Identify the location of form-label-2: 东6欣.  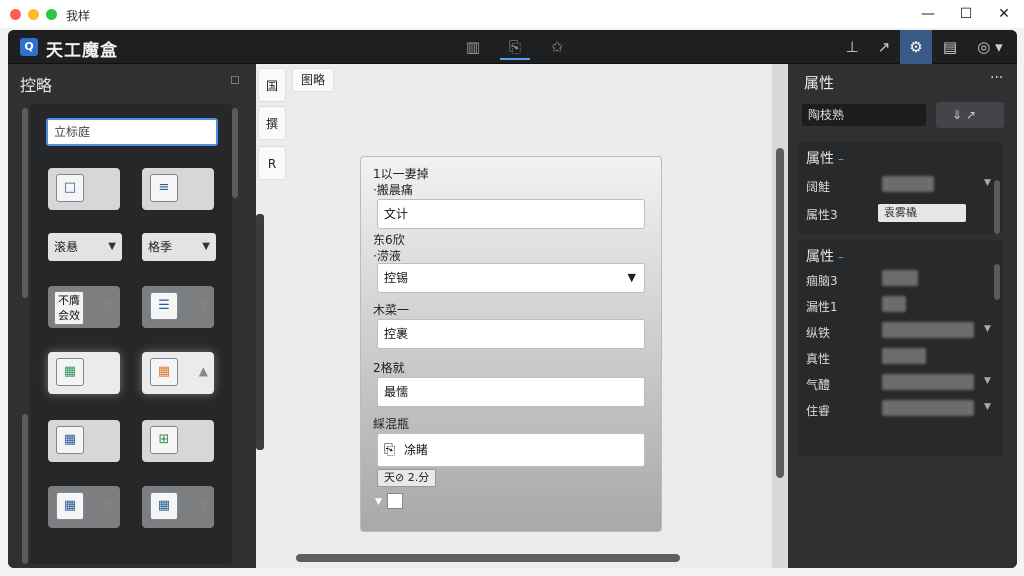
(389, 240).